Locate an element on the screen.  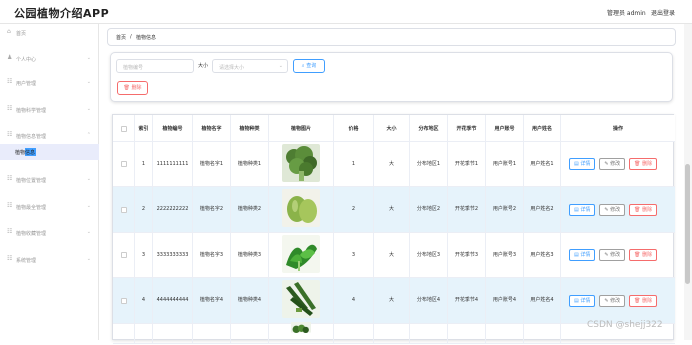
col-account: 用户账号 is located at coordinates (505, 128).